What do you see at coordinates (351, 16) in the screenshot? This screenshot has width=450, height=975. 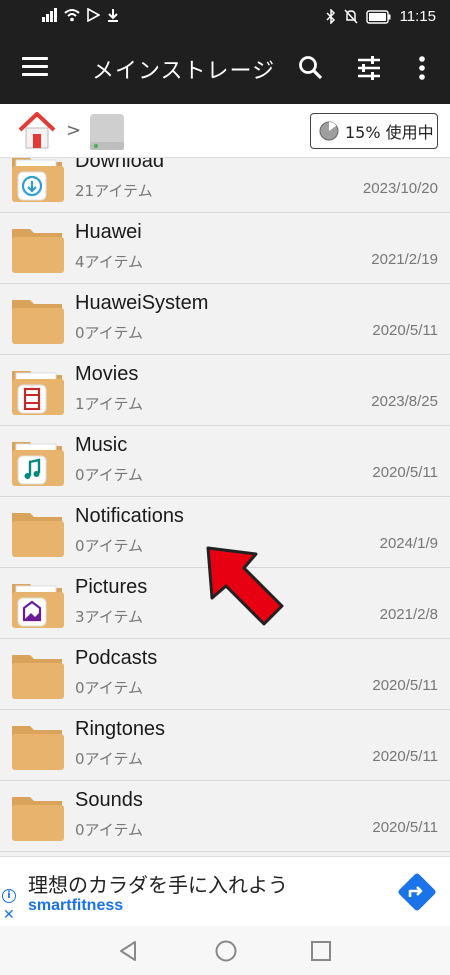 I see `mute-icon` at bounding box center [351, 16].